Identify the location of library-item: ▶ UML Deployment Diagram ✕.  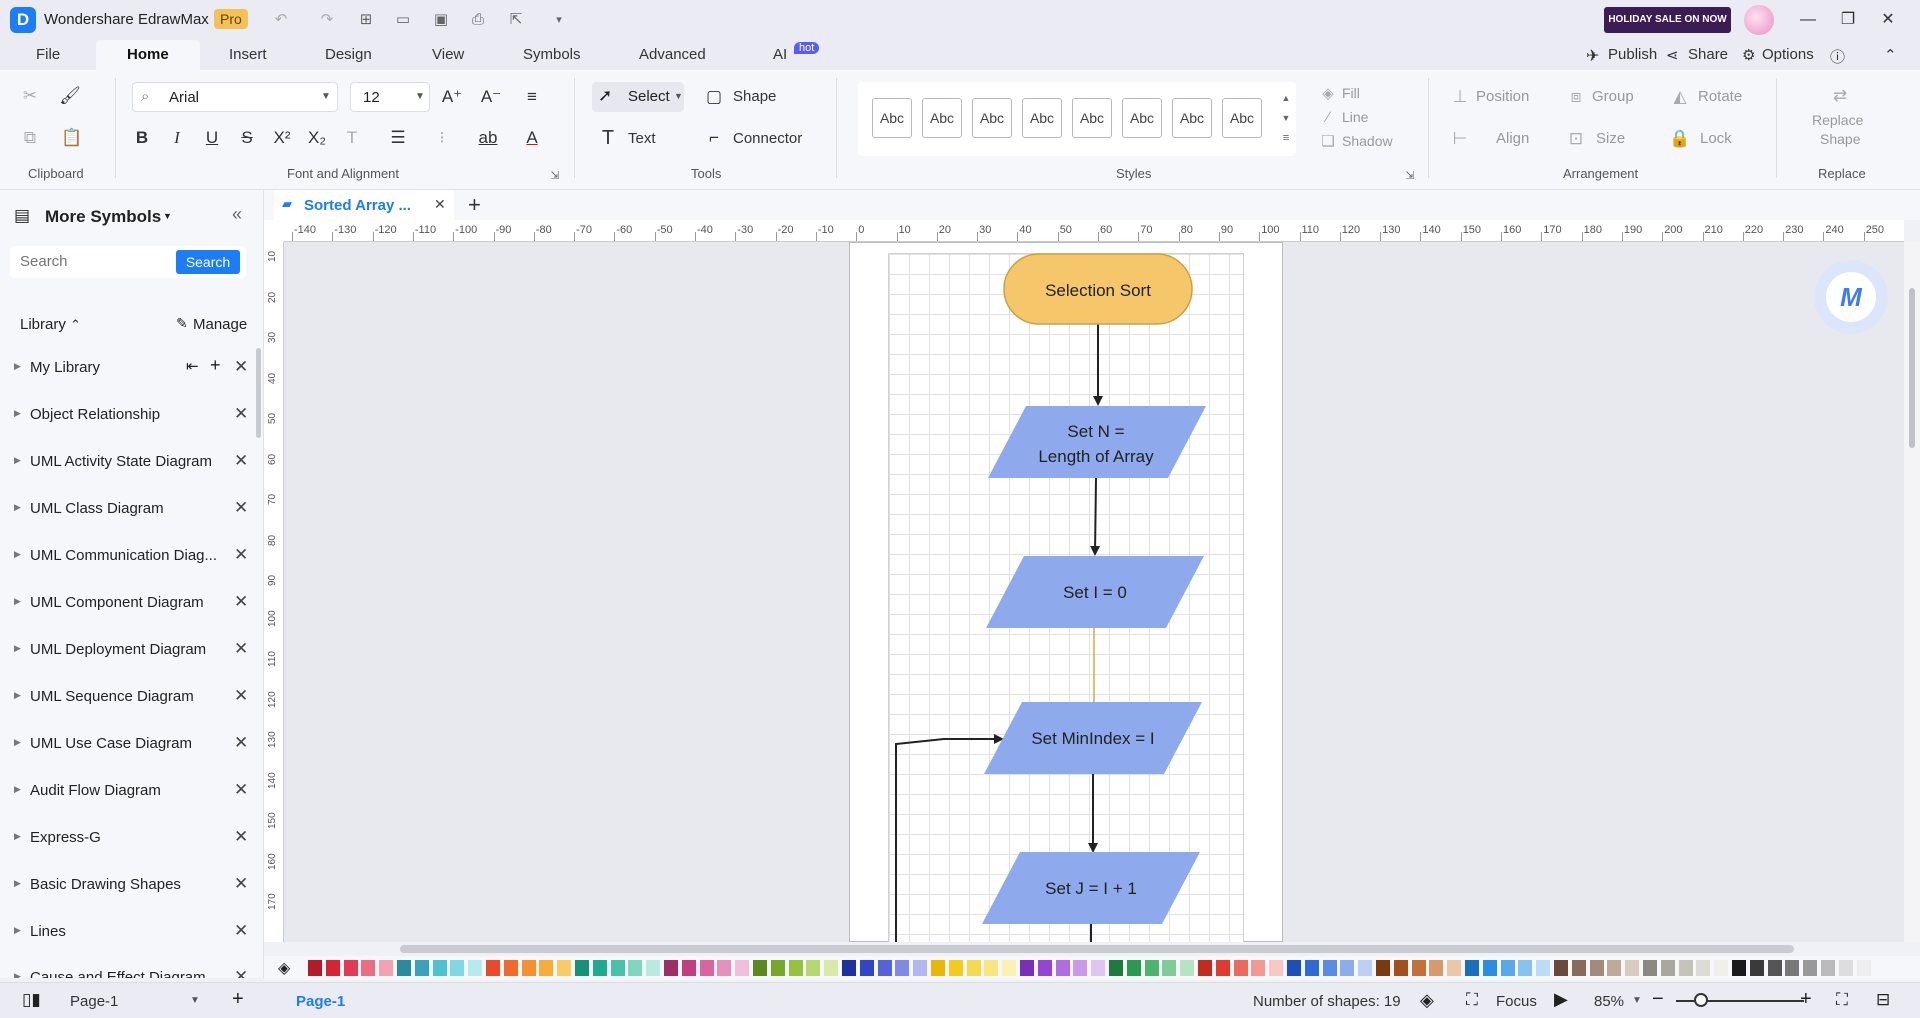
(128, 650).